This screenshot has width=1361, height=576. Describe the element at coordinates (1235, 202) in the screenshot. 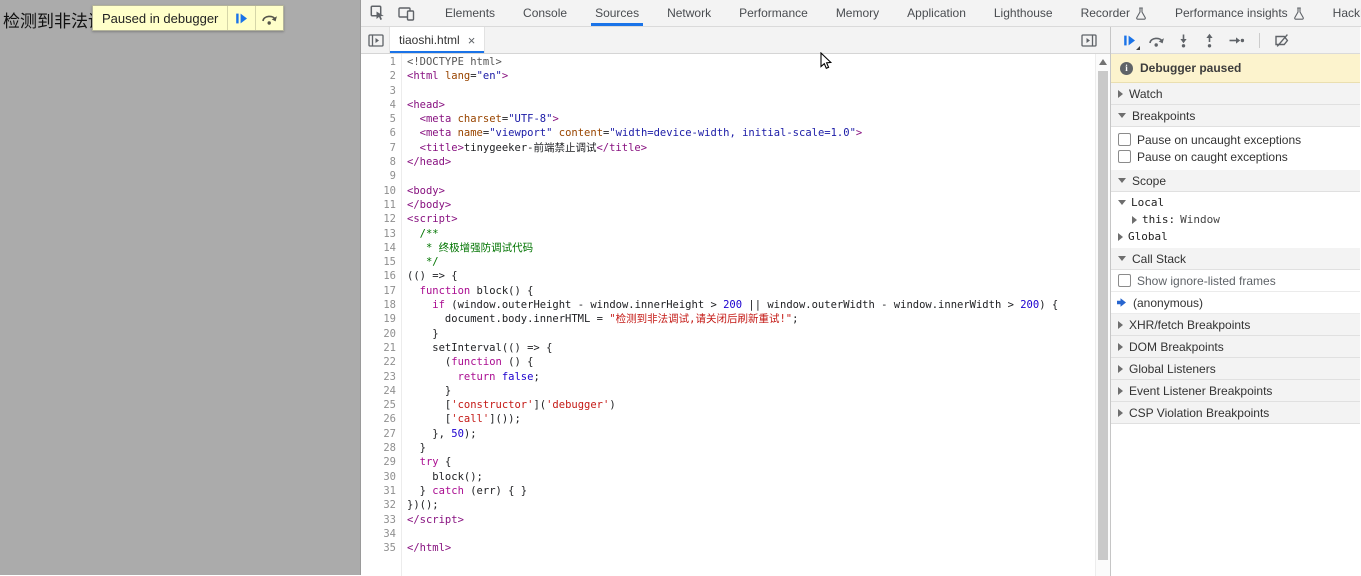

I see `scope-local-row: Local` at that location.